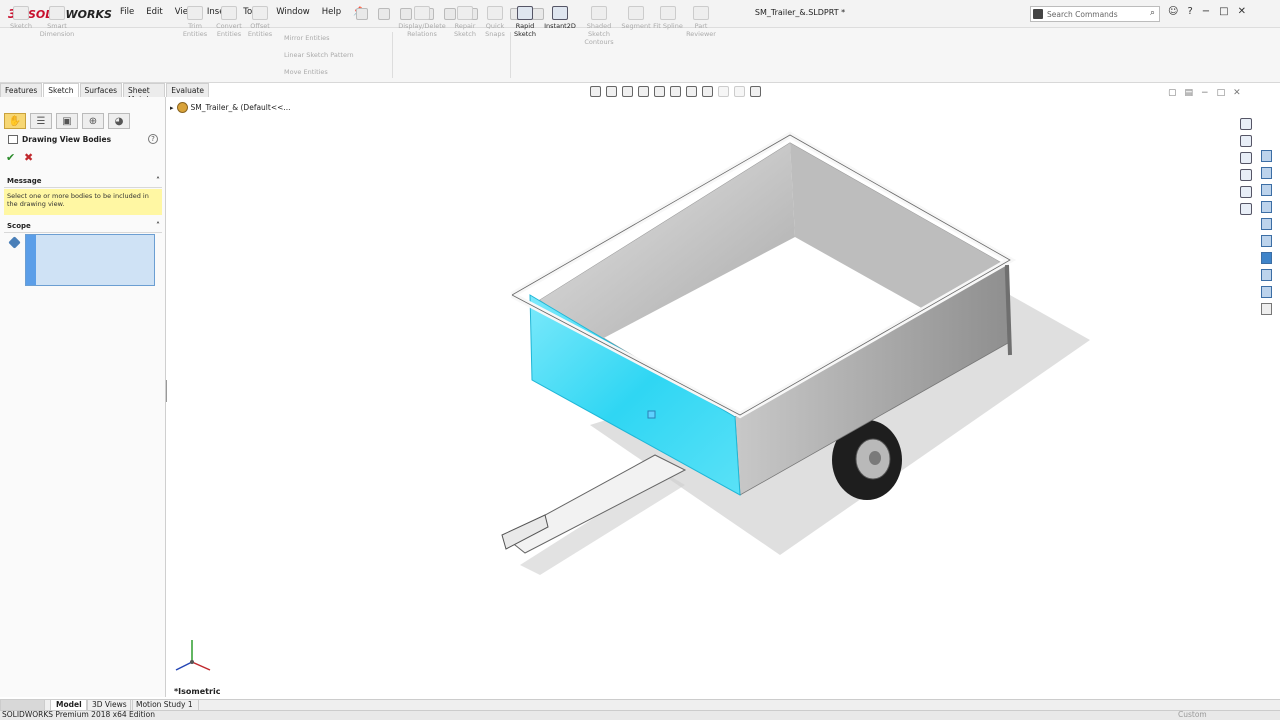  What do you see at coordinates (90, 260) in the screenshot?
I see `bodies-selection-box` at bounding box center [90, 260].